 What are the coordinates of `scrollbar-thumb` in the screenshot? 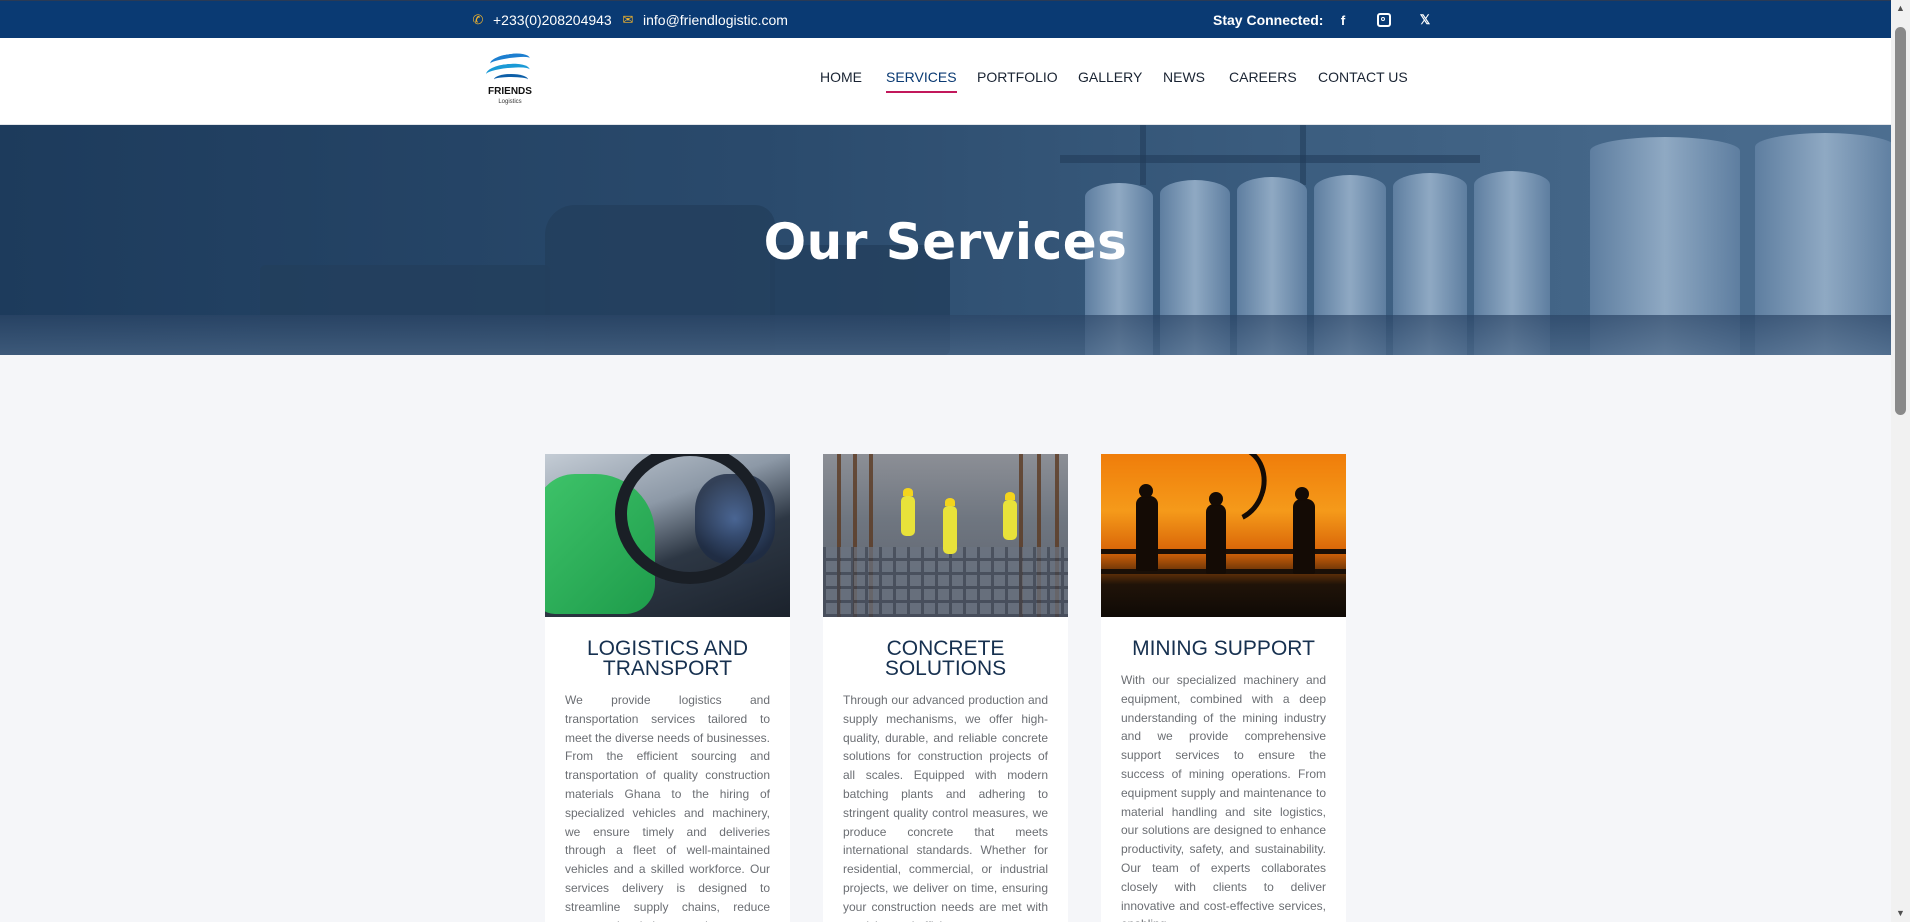 It's located at (1900, 221).